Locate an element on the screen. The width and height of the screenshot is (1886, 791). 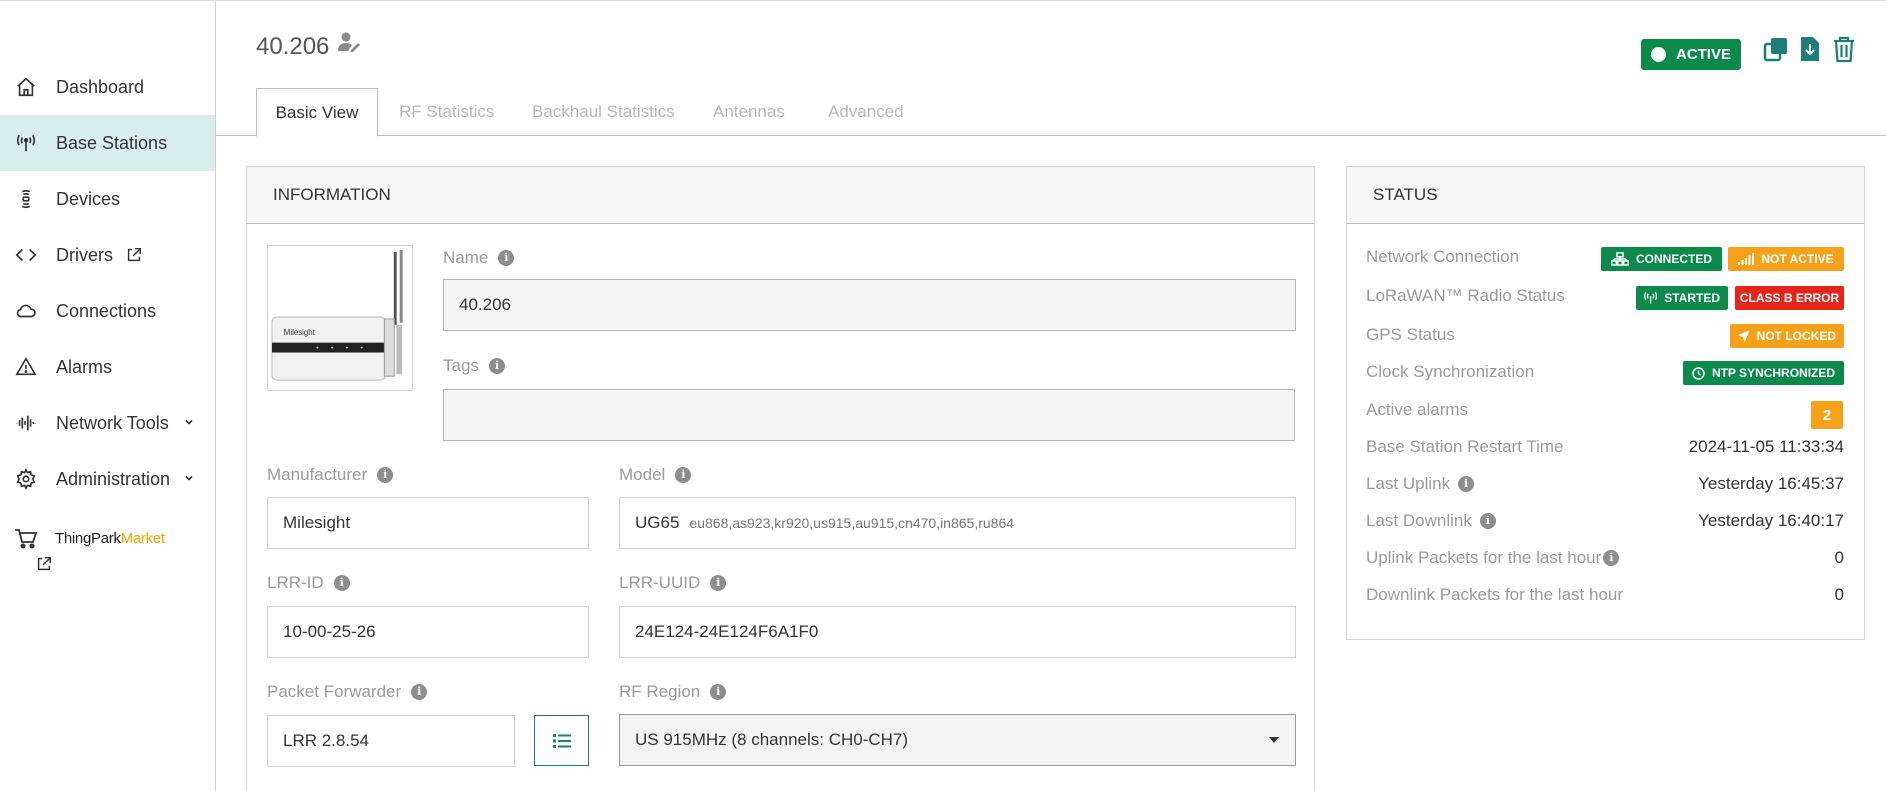
manufacturer-field: Milesight is located at coordinates (428, 523).